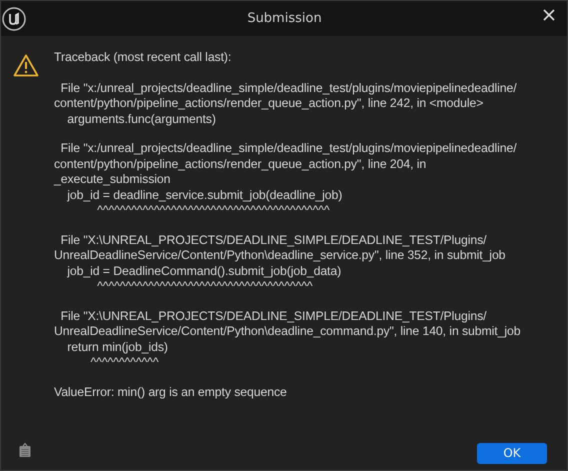 The image size is (568, 471). Describe the element at coordinates (205, 195) in the screenshot. I see `traceback-line: job_id = deadline_service.submit_job(deadline_job)` at that location.